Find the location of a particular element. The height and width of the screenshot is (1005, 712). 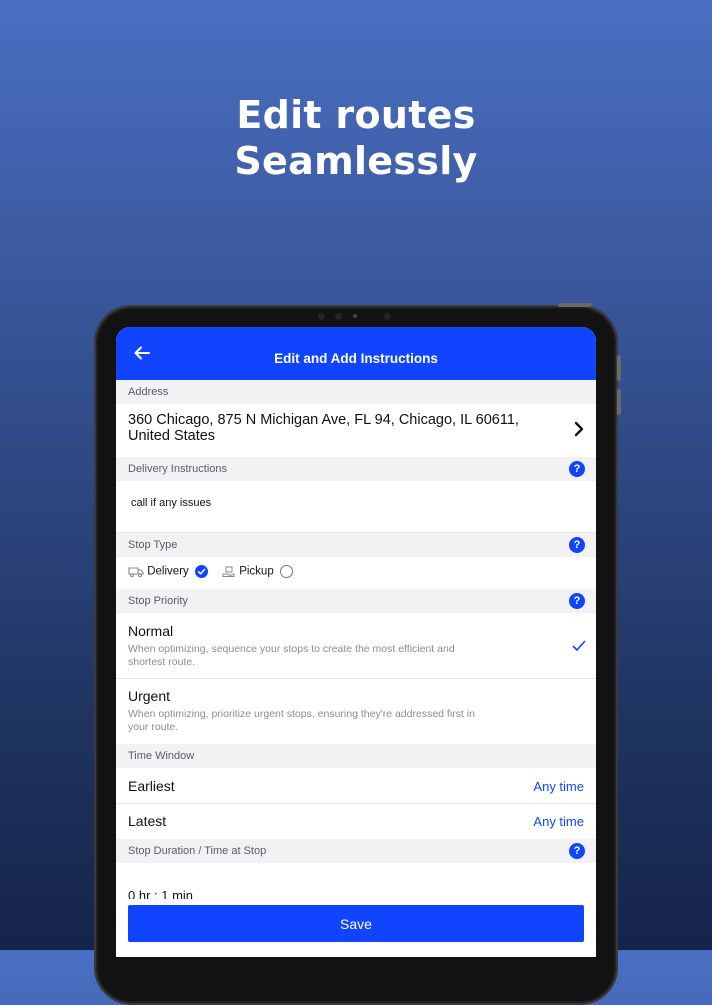

delivery-instructions-field: call if any issues is located at coordinates (356, 507).